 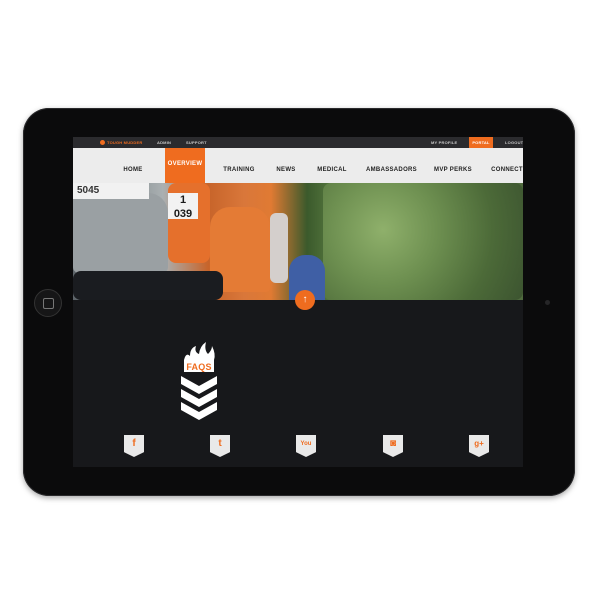 I want to click on nav-item-mvp-perks: MVP PERKS, so click(x=453, y=165).